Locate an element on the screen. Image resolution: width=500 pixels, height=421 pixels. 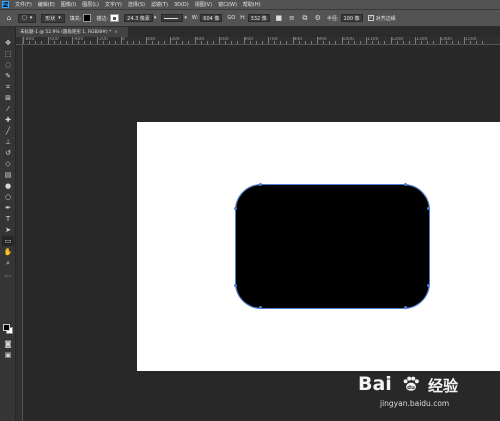
menu-layer: 图层(L) is located at coordinates (90, 4).